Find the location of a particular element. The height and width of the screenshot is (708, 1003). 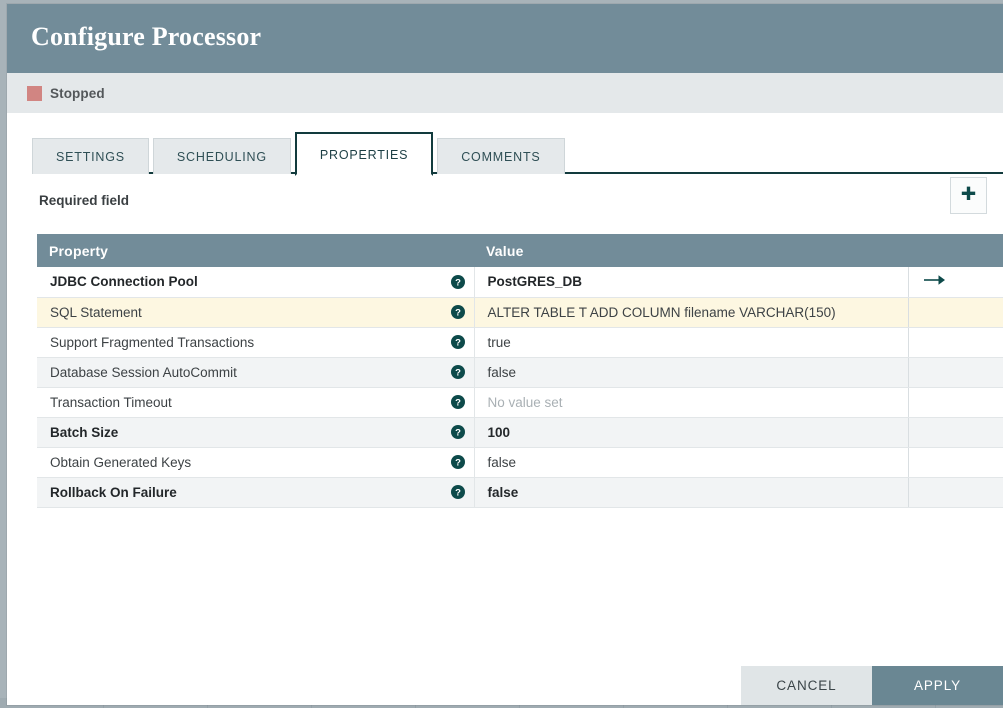

tab-settings: SETTINGS is located at coordinates (90, 156).